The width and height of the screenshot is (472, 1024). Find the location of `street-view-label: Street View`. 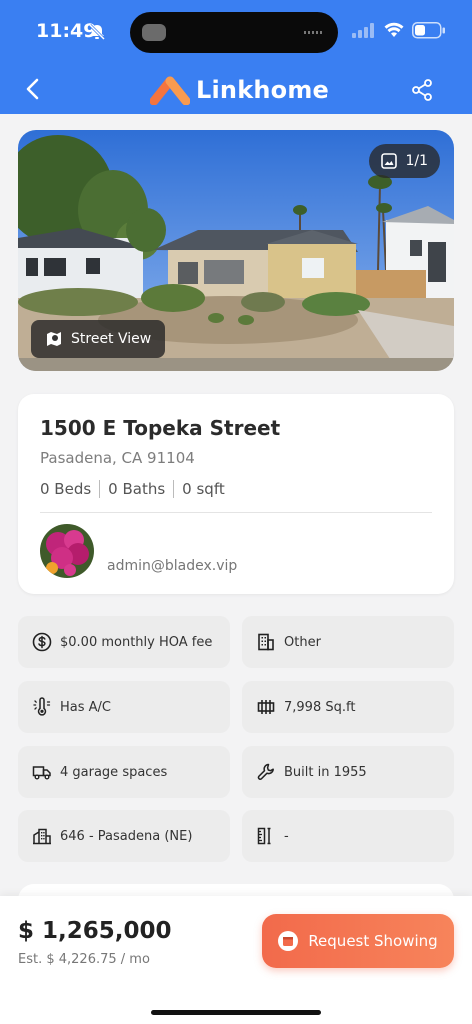

street-view-label: Street View is located at coordinates (111, 339).